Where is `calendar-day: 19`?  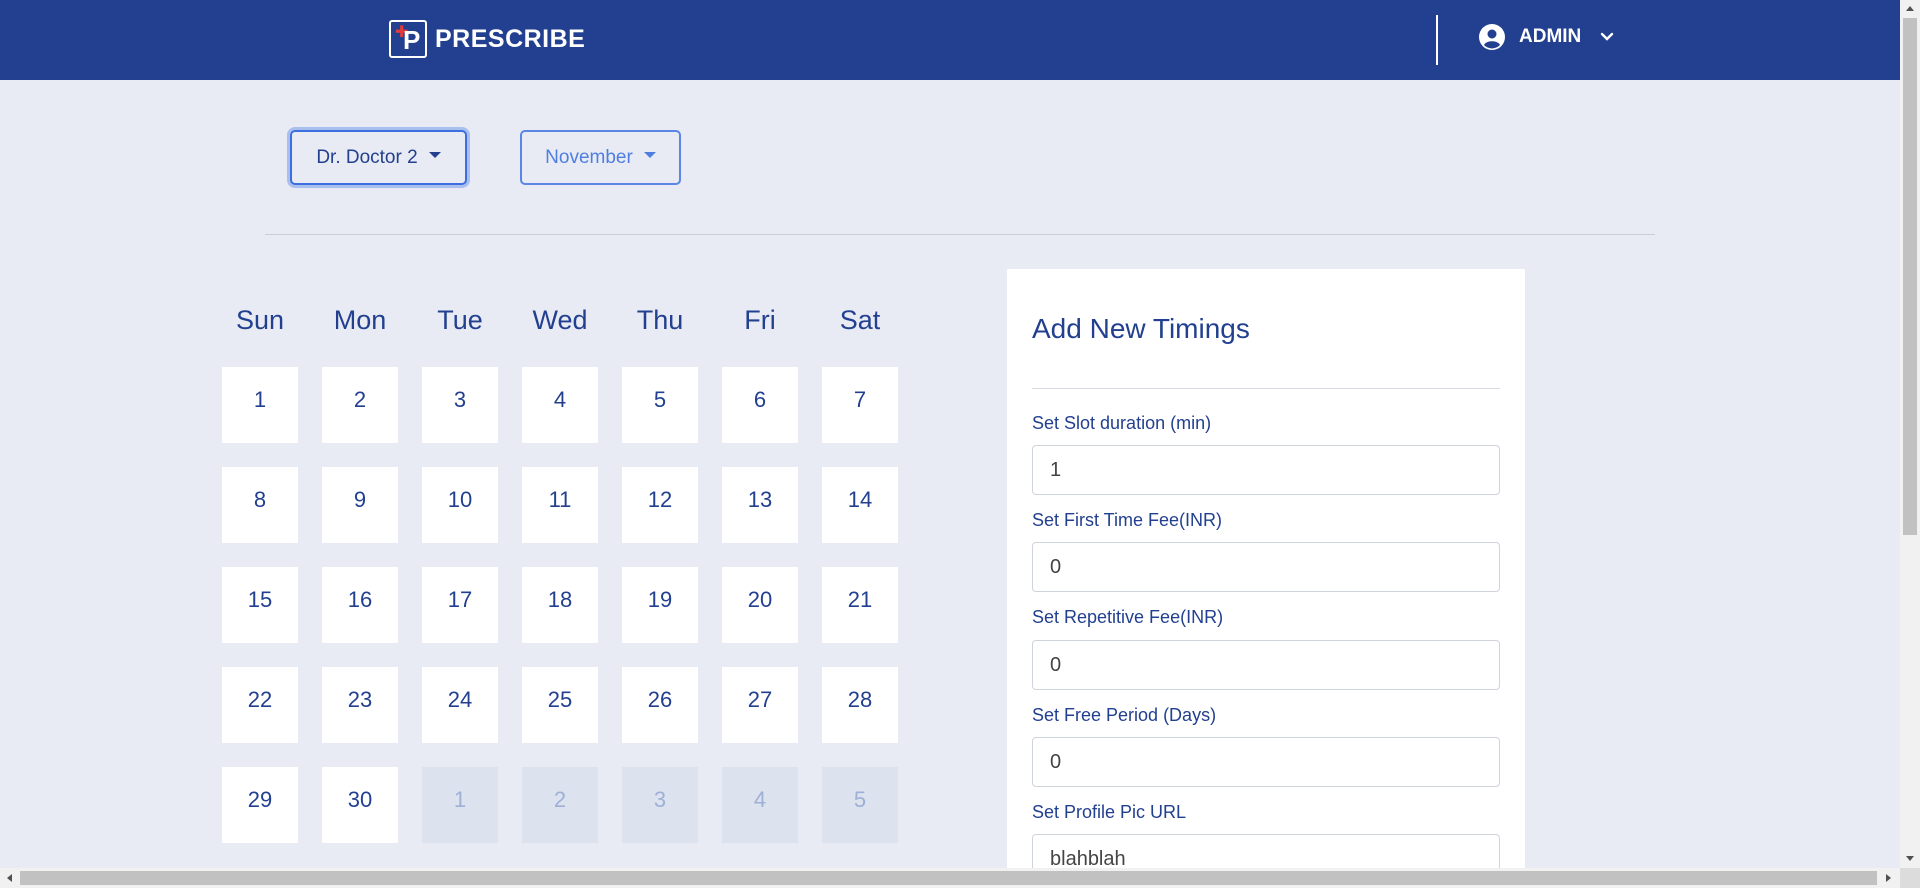
calendar-day: 19 is located at coordinates (660, 605).